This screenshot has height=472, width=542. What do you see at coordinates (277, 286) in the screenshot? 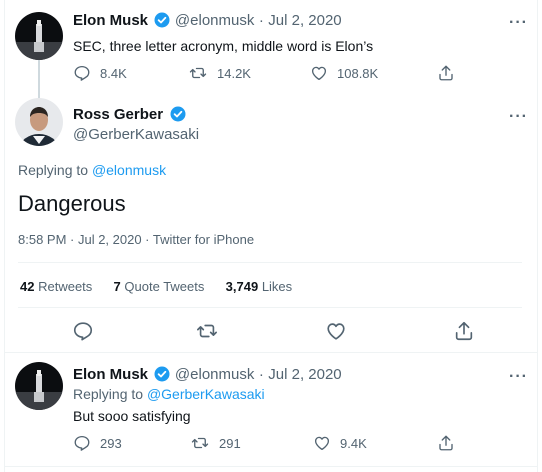
I see `likes-label: Likes` at bounding box center [277, 286].